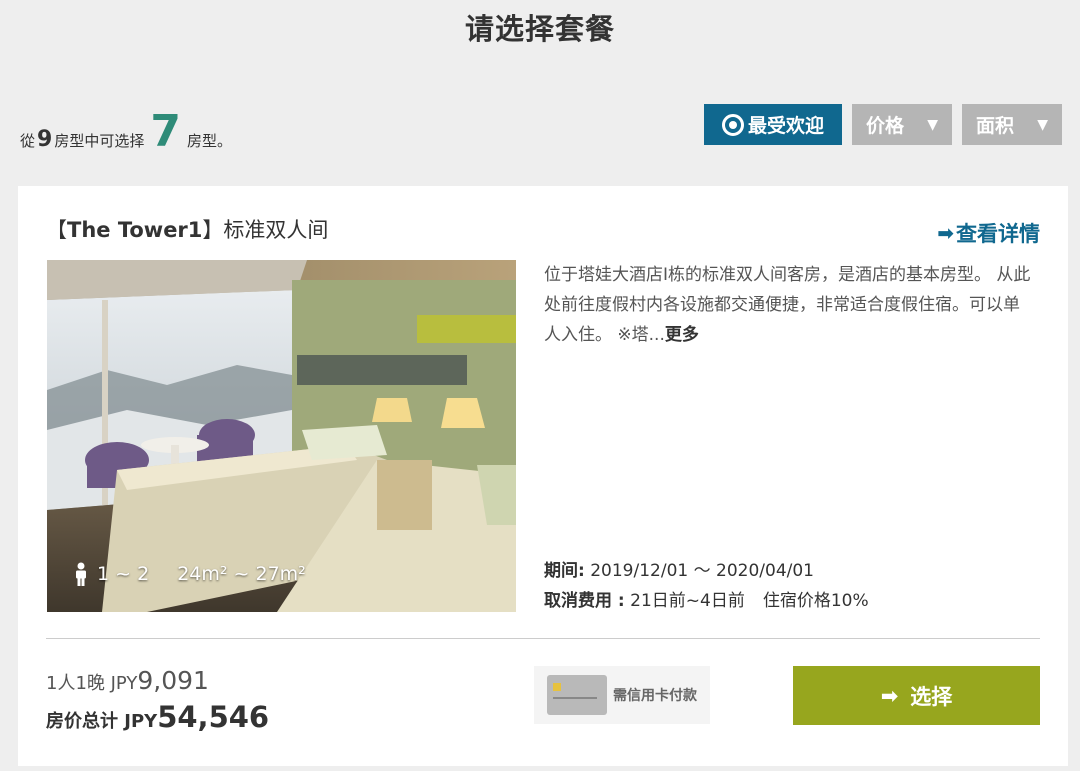  Describe the element at coordinates (885, 126) in the screenshot. I see `sort-price-label: 价格` at that location.